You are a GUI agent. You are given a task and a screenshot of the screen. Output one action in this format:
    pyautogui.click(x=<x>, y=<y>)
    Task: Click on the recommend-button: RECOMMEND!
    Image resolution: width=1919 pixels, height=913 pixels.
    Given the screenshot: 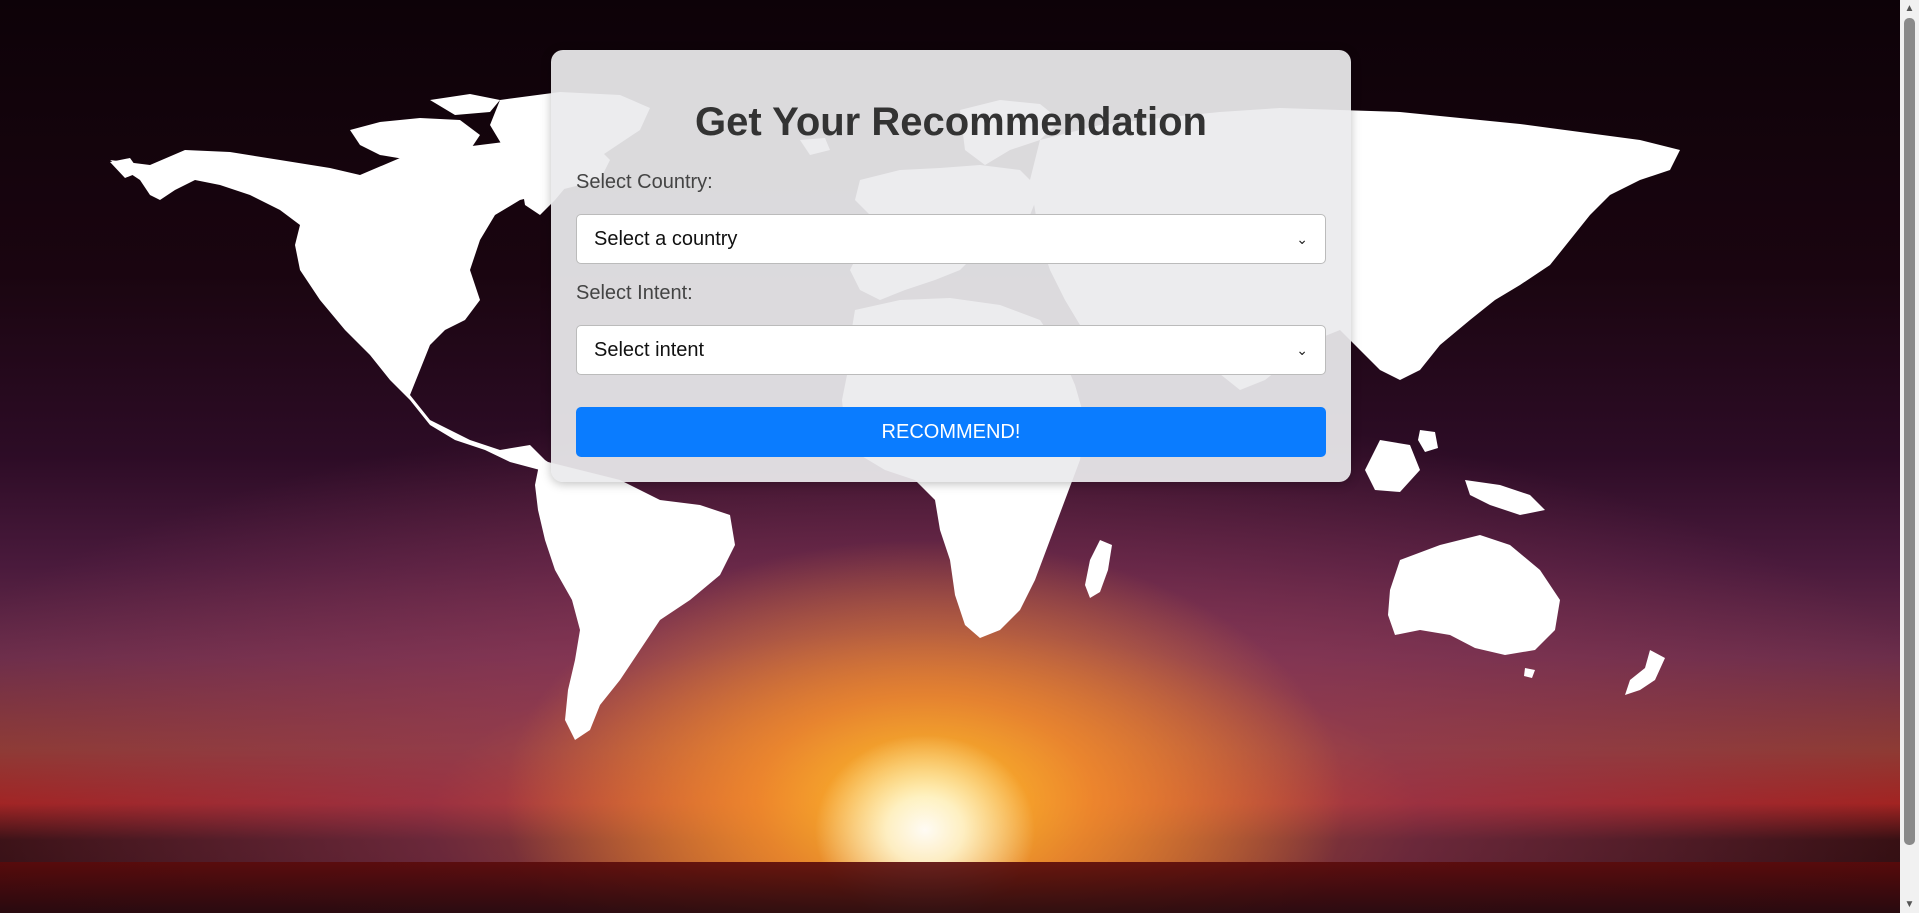 What is the action you would take?
    pyautogui.click(x=951, y=432)
    